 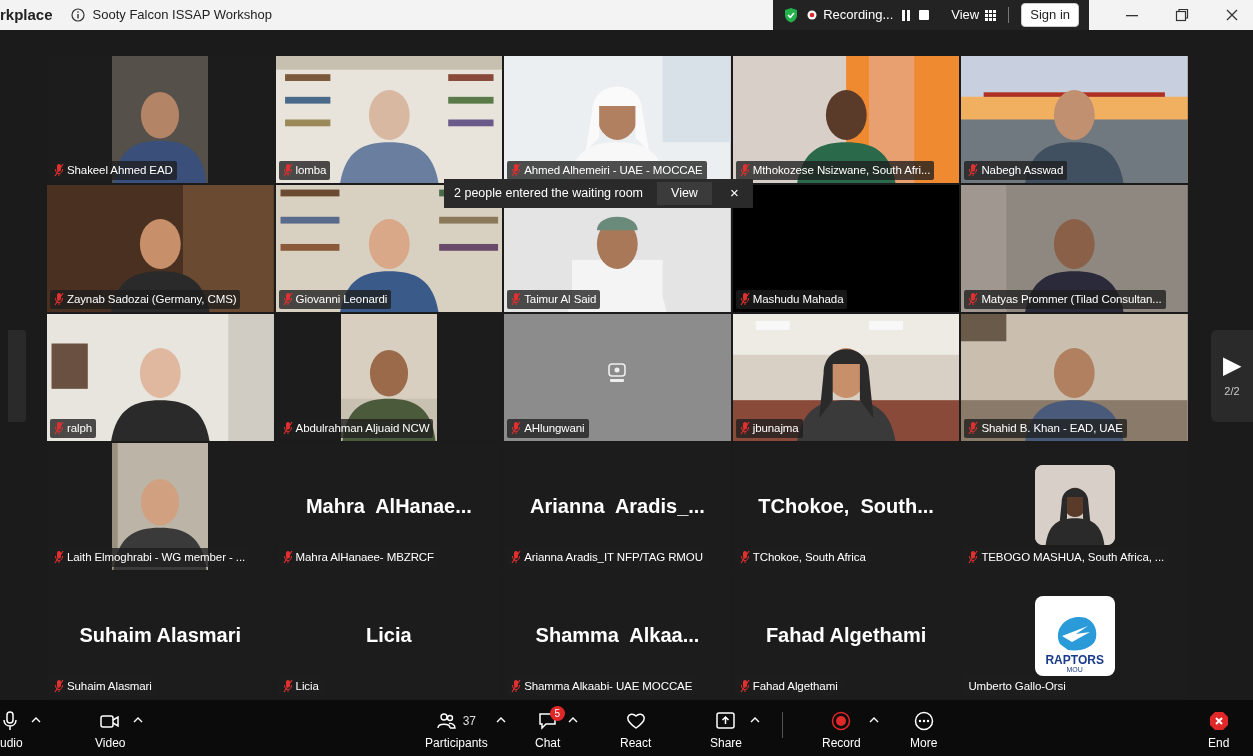 What do you see at coordinates (1232, 15) in the screenshot?
I see `close-icon` at bounding box center [1232, 15].